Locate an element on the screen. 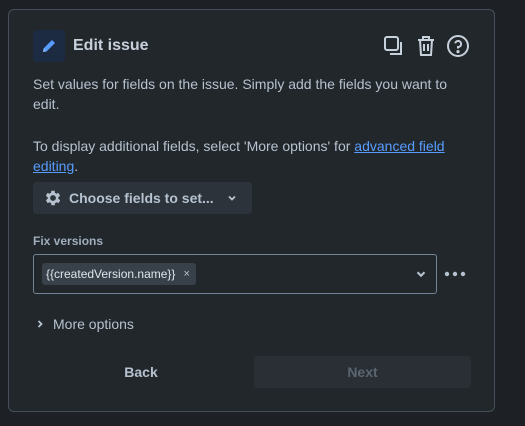 This screenshot has width=525, height=426. pencil-icon is located at coordinates (49, 46).